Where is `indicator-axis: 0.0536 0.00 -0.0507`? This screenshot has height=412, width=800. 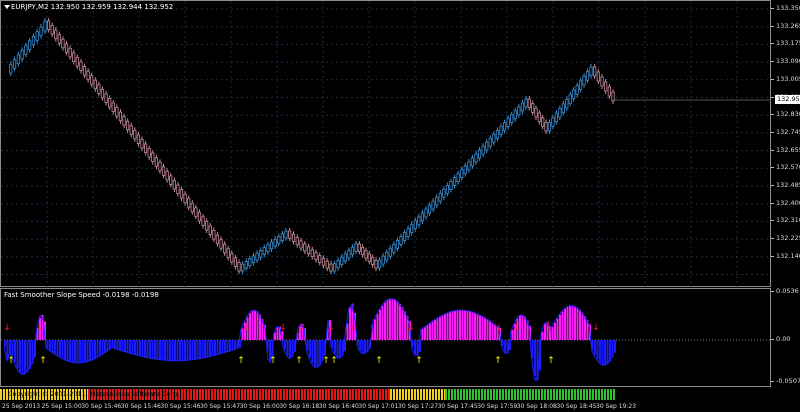 indicator-axis: 0.0536 0.00 -0.0507 is located at coordinates (785, 337).